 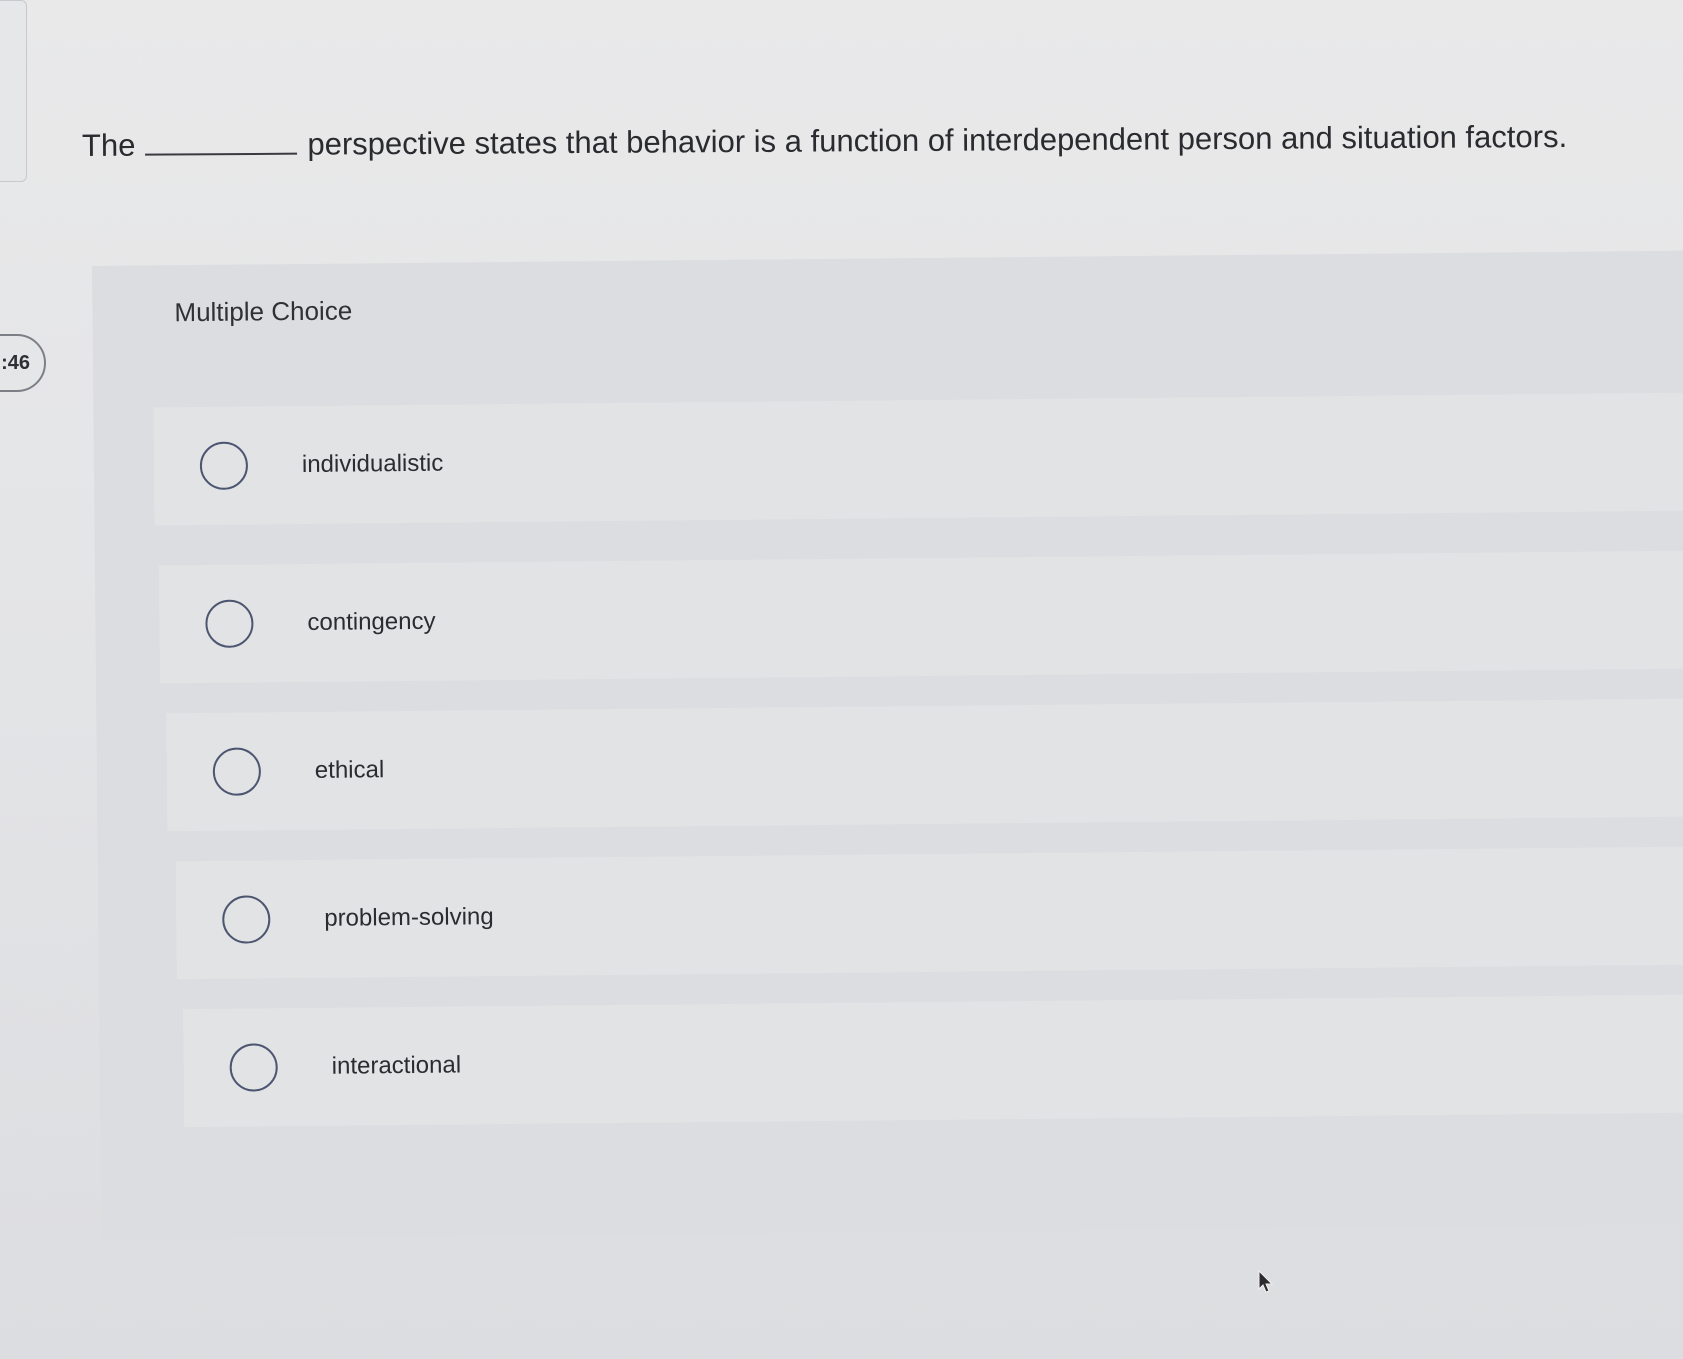 I want to click on option-label: individualistic, so click(x=372, y=463).